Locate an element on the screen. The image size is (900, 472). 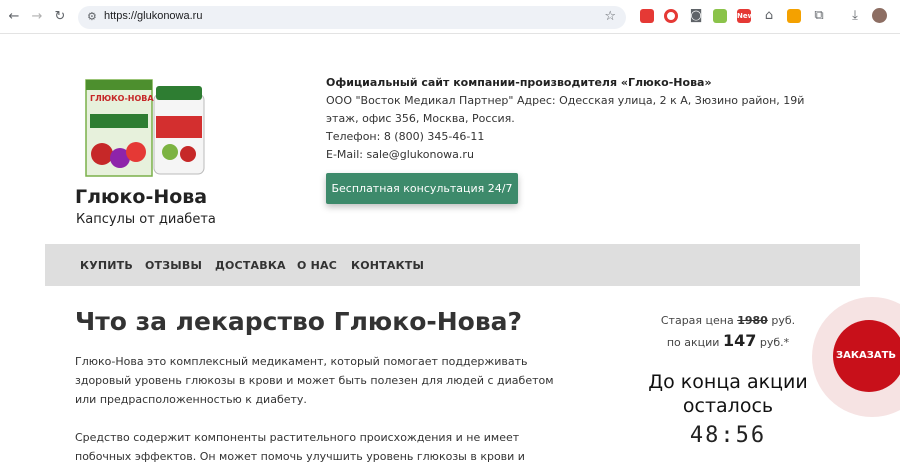
extension-new-icon: New is located at coordinates (746, 16).